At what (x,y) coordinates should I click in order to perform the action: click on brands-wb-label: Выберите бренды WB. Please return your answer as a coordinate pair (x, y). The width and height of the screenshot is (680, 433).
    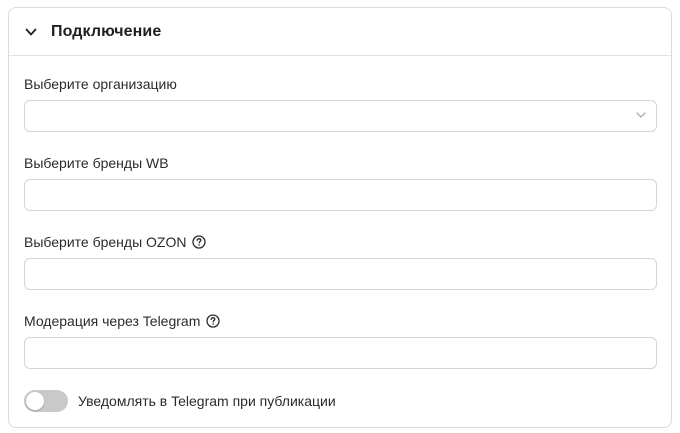
    Looking at the image, I should click on (96, 163).